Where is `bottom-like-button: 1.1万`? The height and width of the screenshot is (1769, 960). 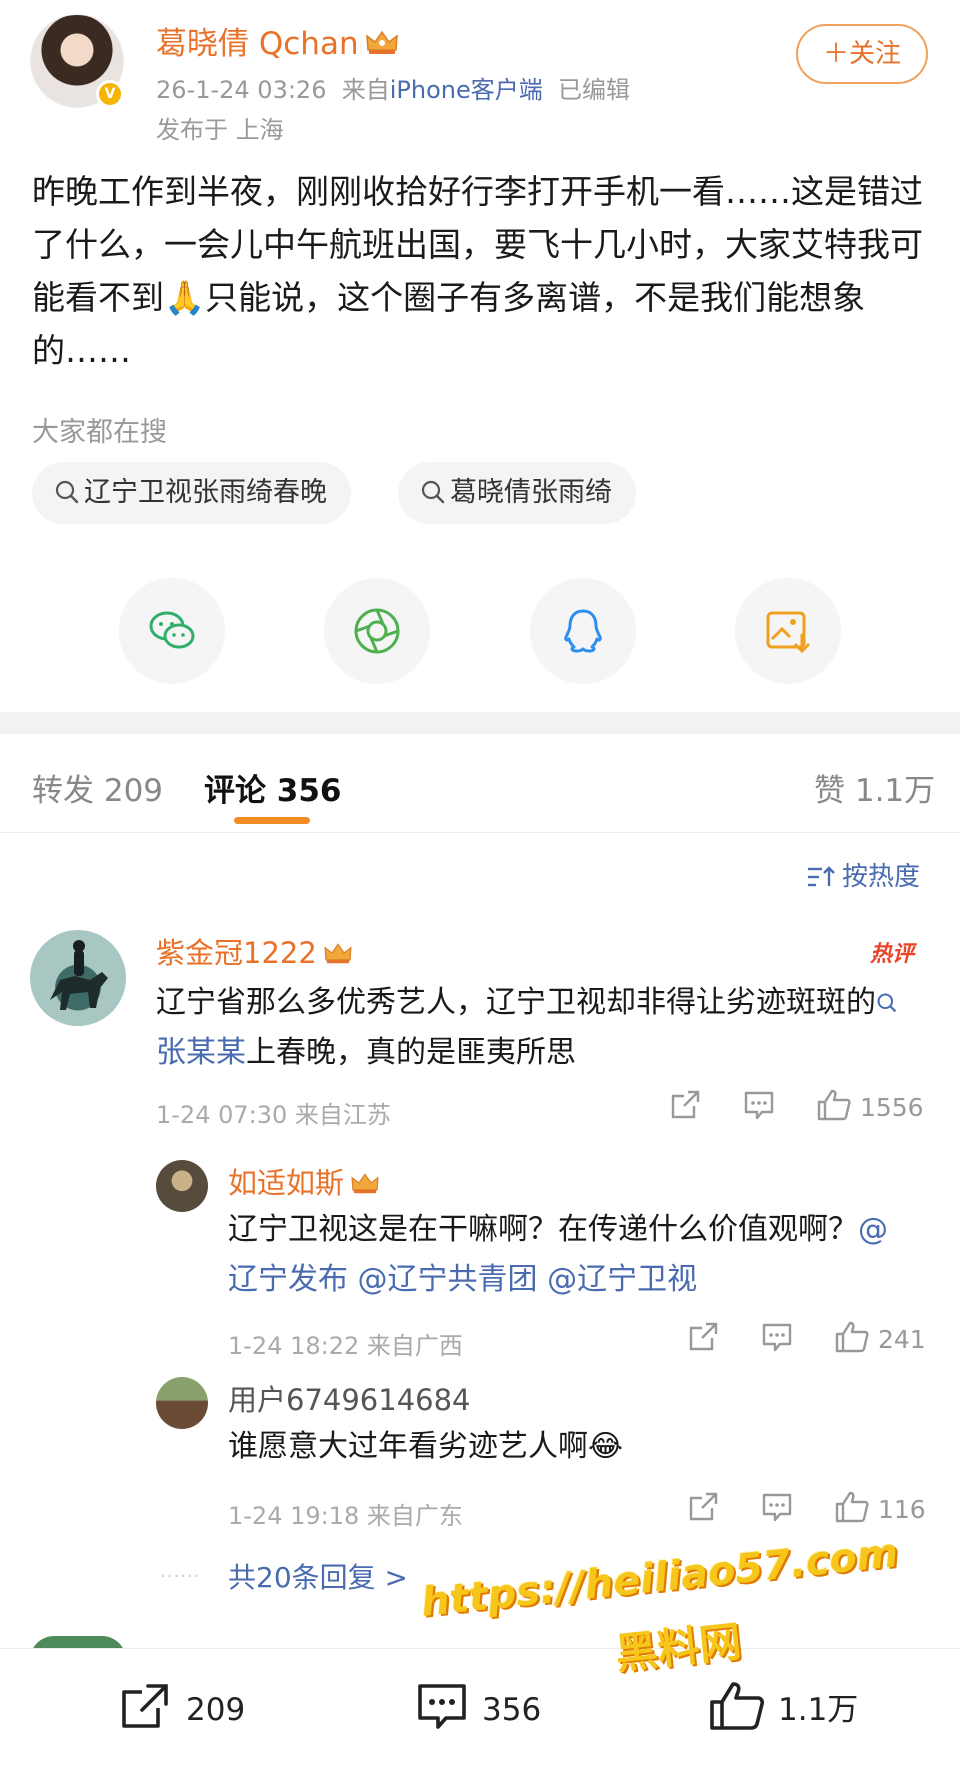
bottom-like-button: 1.1万 is located at coordinates (783, 1706).